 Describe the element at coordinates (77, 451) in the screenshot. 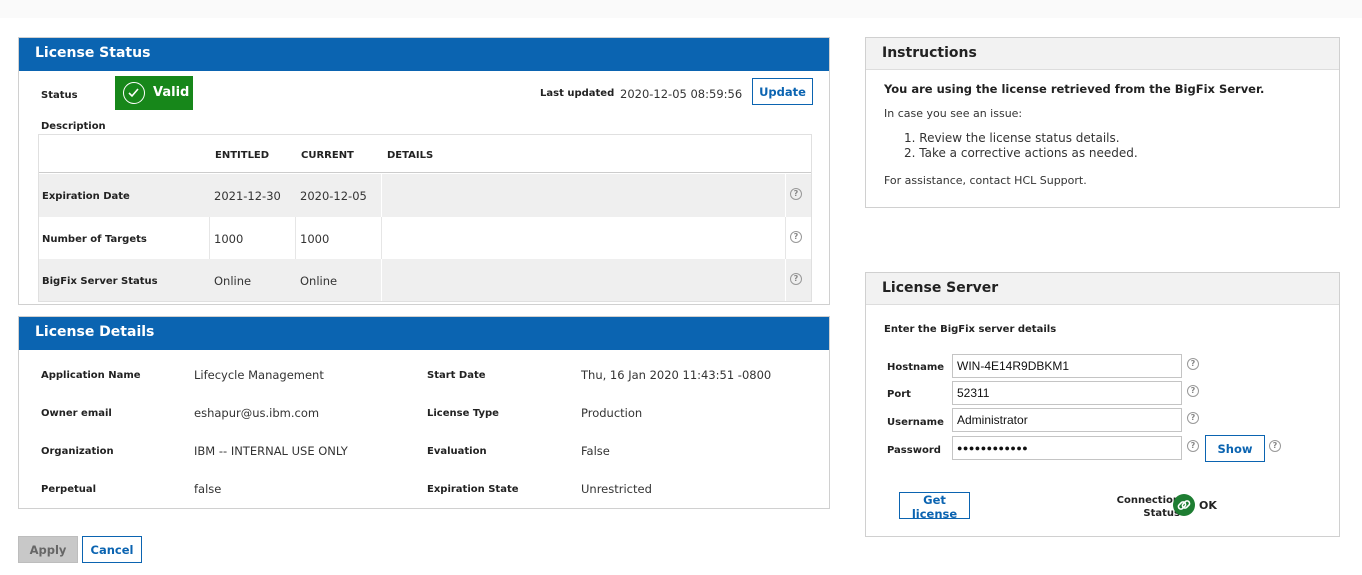

I see `organization-label: Organization` at that location.